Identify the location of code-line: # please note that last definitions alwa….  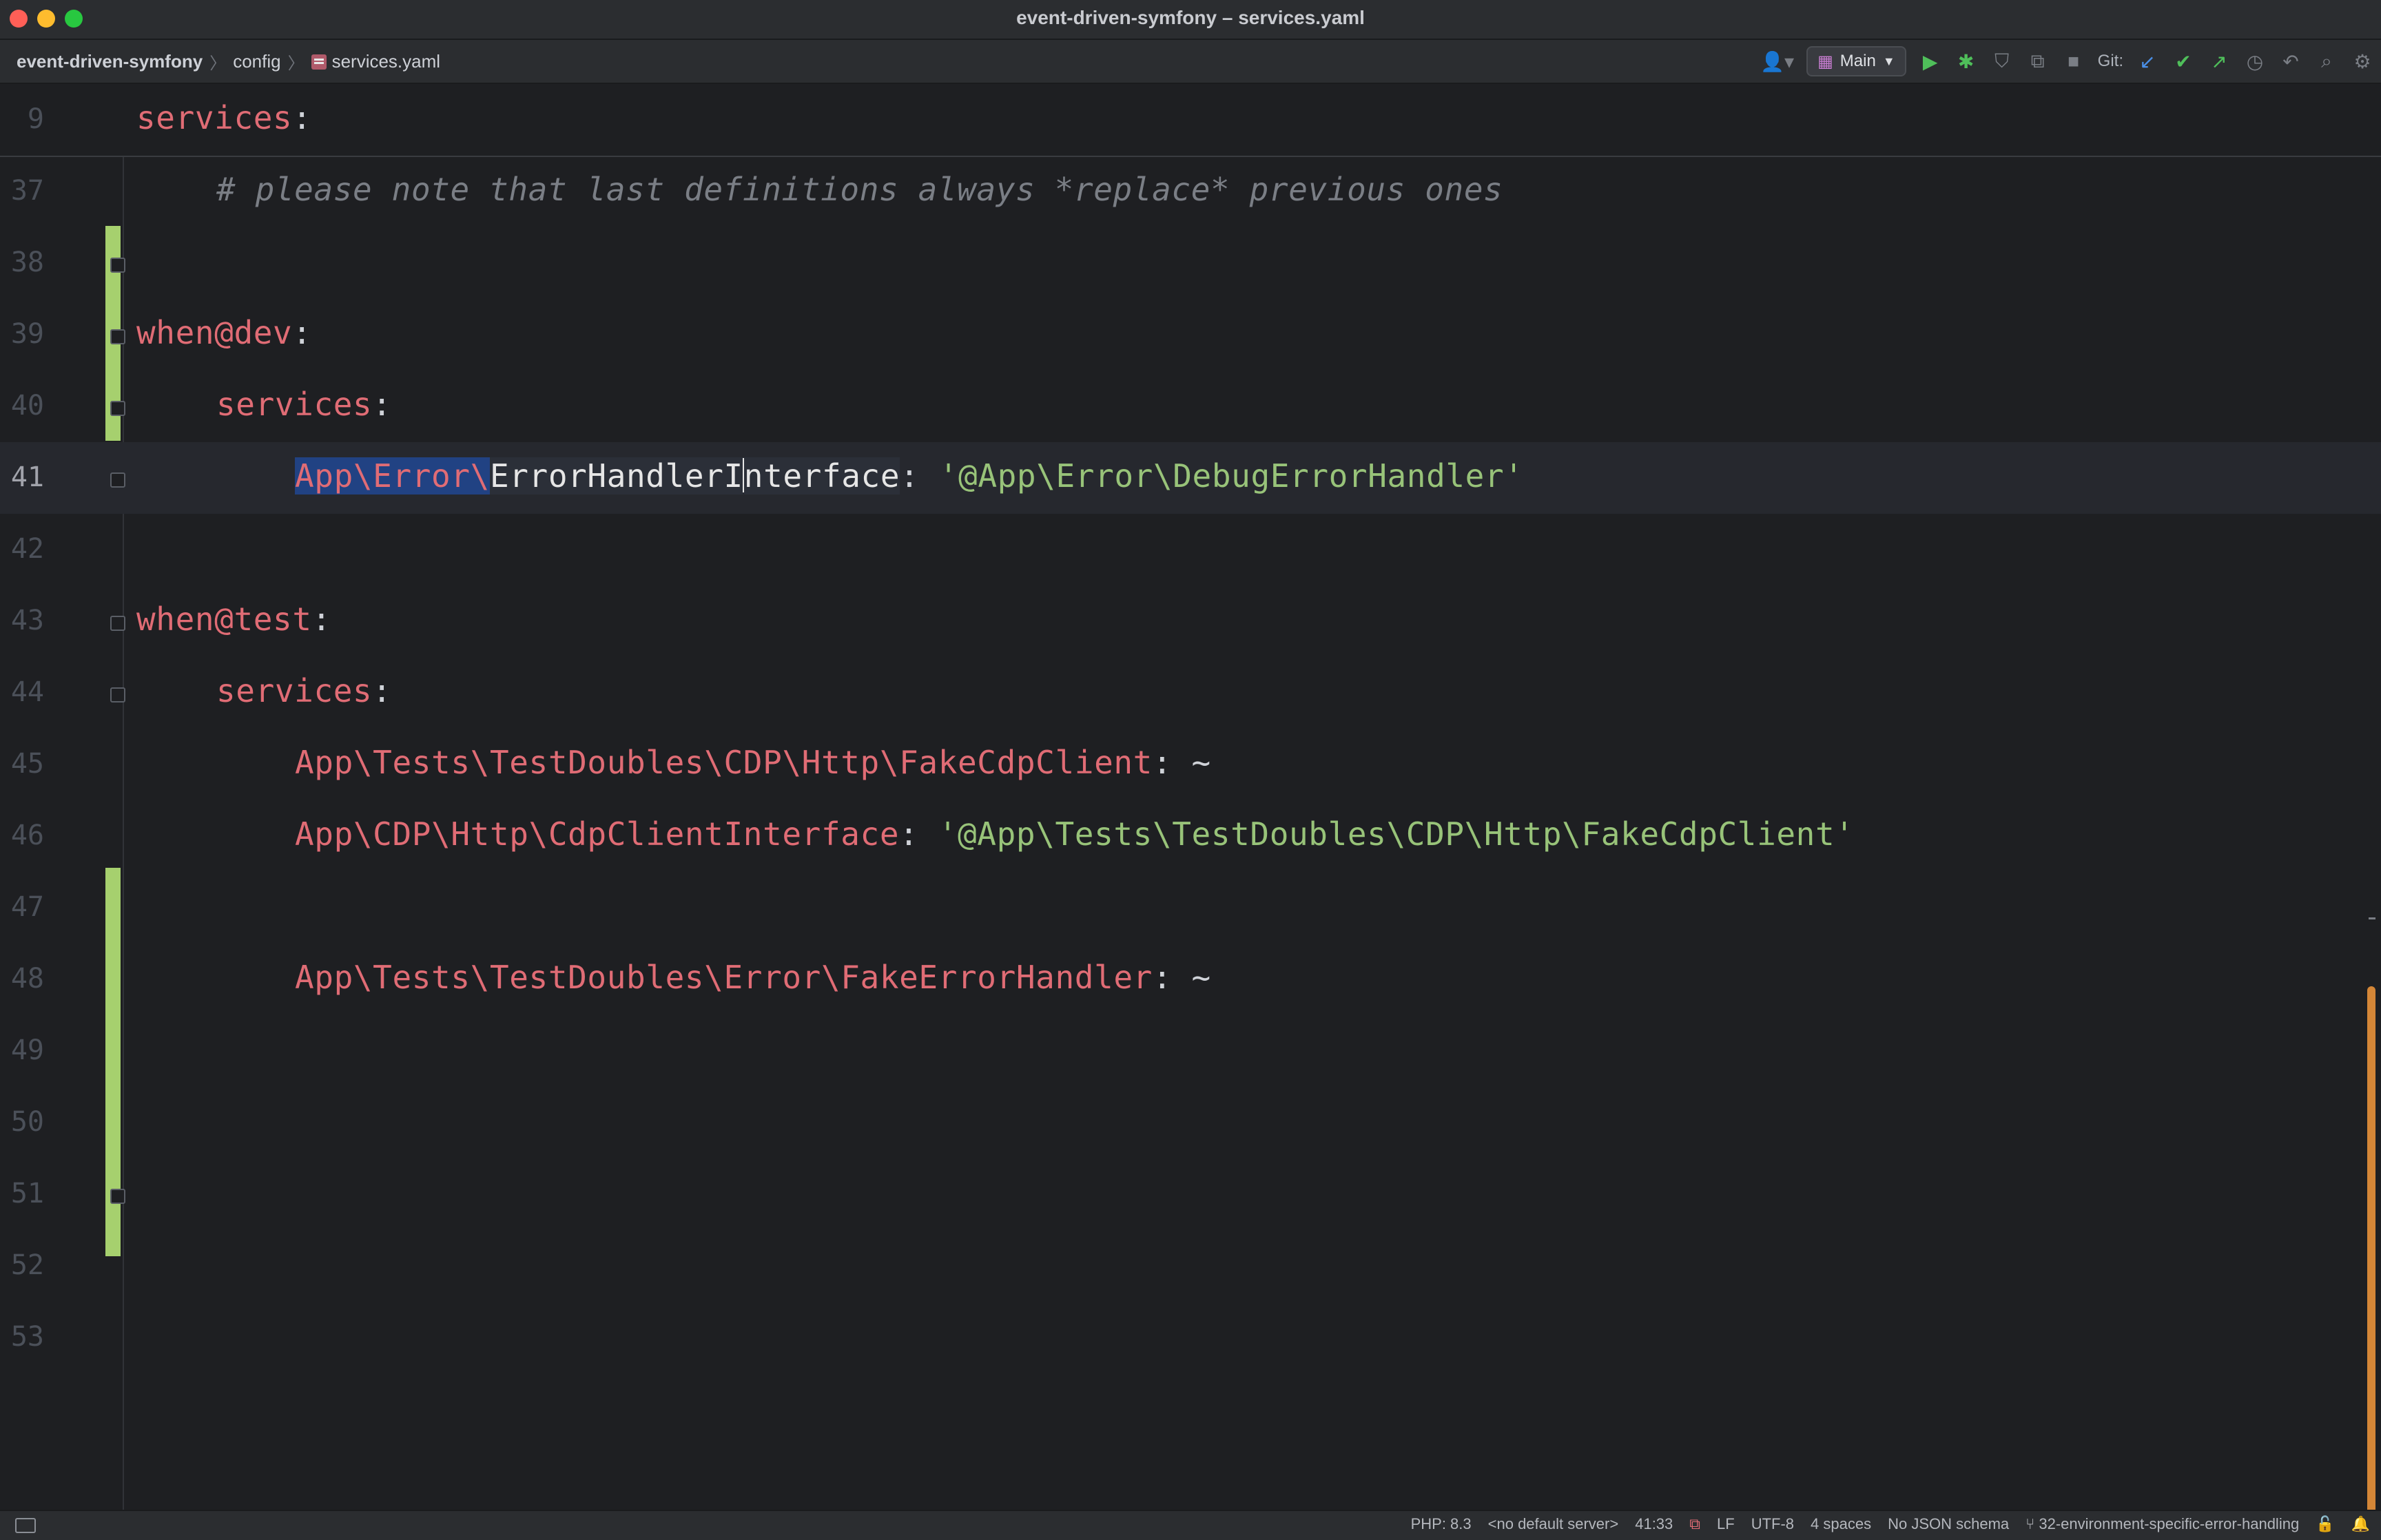
(860, 189).